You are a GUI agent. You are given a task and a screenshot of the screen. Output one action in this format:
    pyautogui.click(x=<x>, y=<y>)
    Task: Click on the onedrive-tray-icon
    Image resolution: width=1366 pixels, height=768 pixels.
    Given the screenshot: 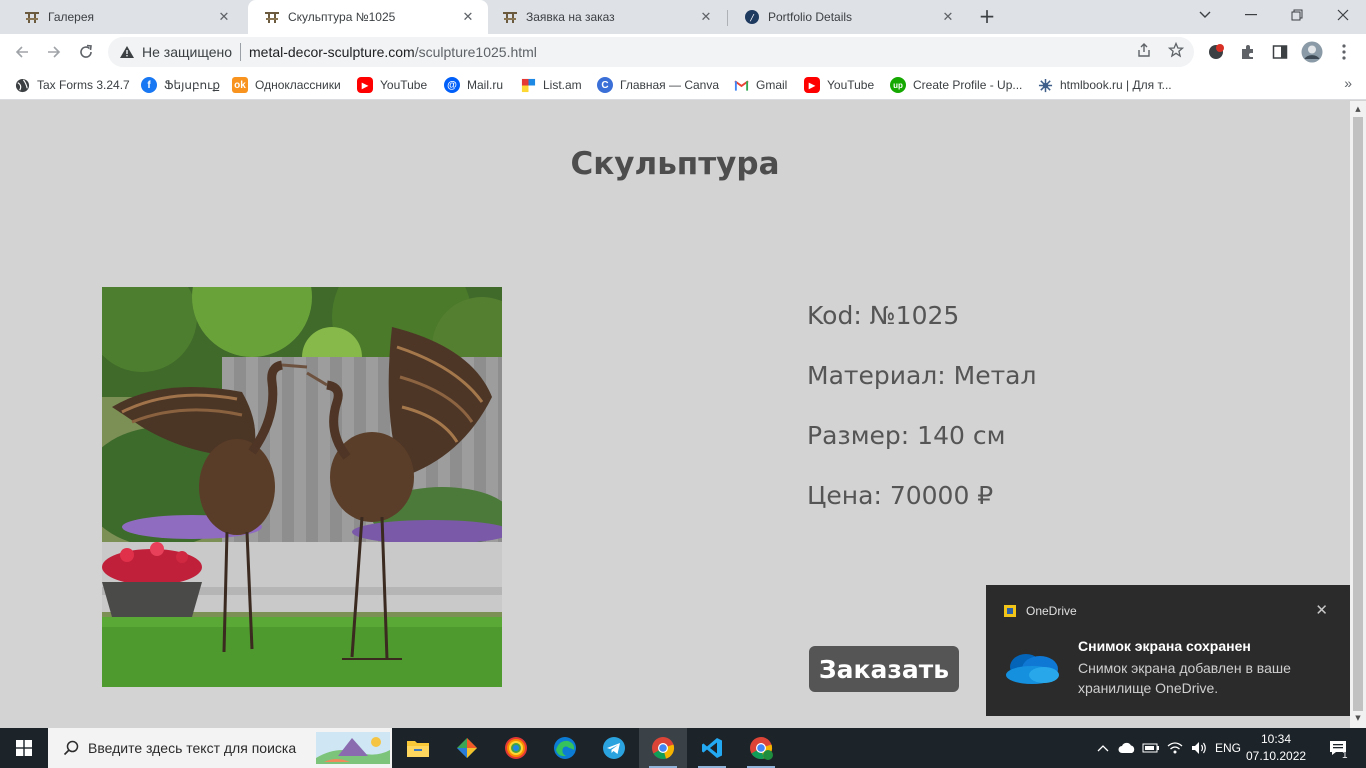 What is the action you would take?
    pyautogui.click(x=1127, y=748)
    